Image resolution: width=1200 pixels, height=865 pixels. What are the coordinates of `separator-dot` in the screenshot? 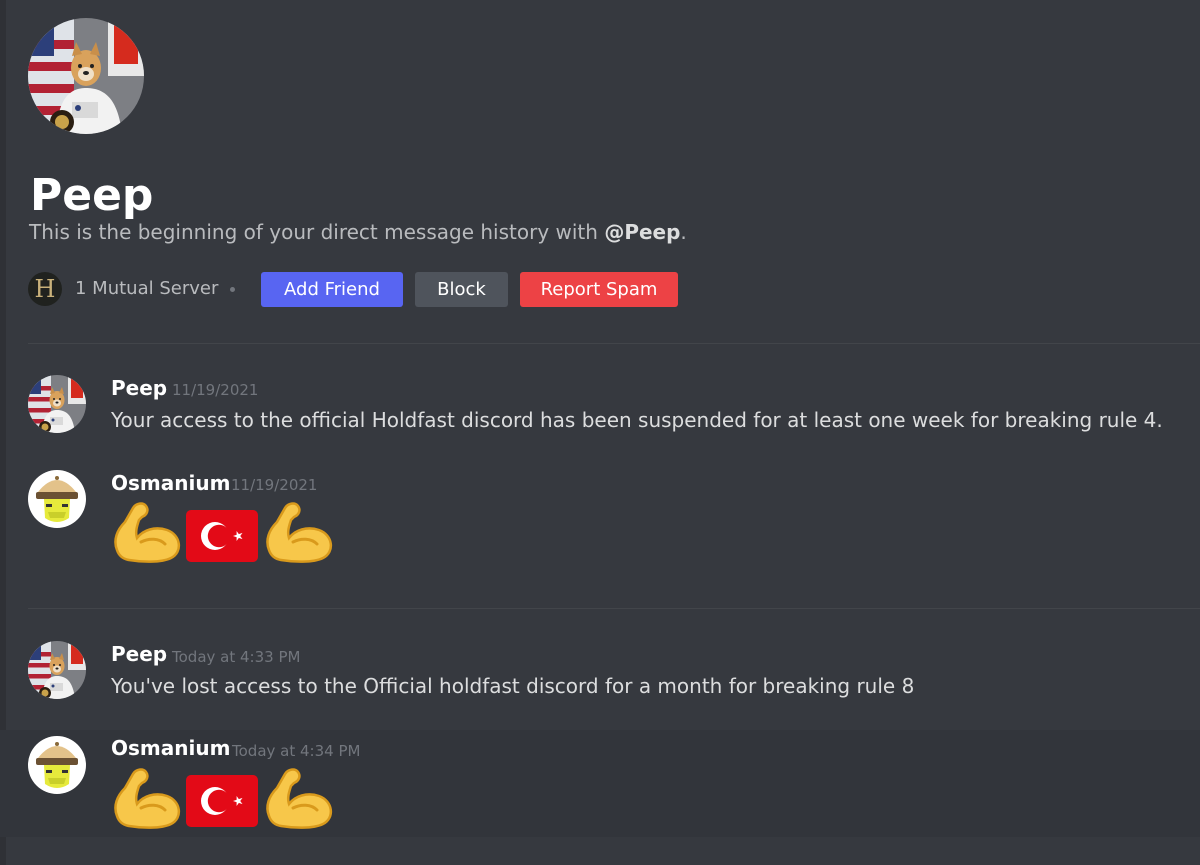 It's located at (232, 289).